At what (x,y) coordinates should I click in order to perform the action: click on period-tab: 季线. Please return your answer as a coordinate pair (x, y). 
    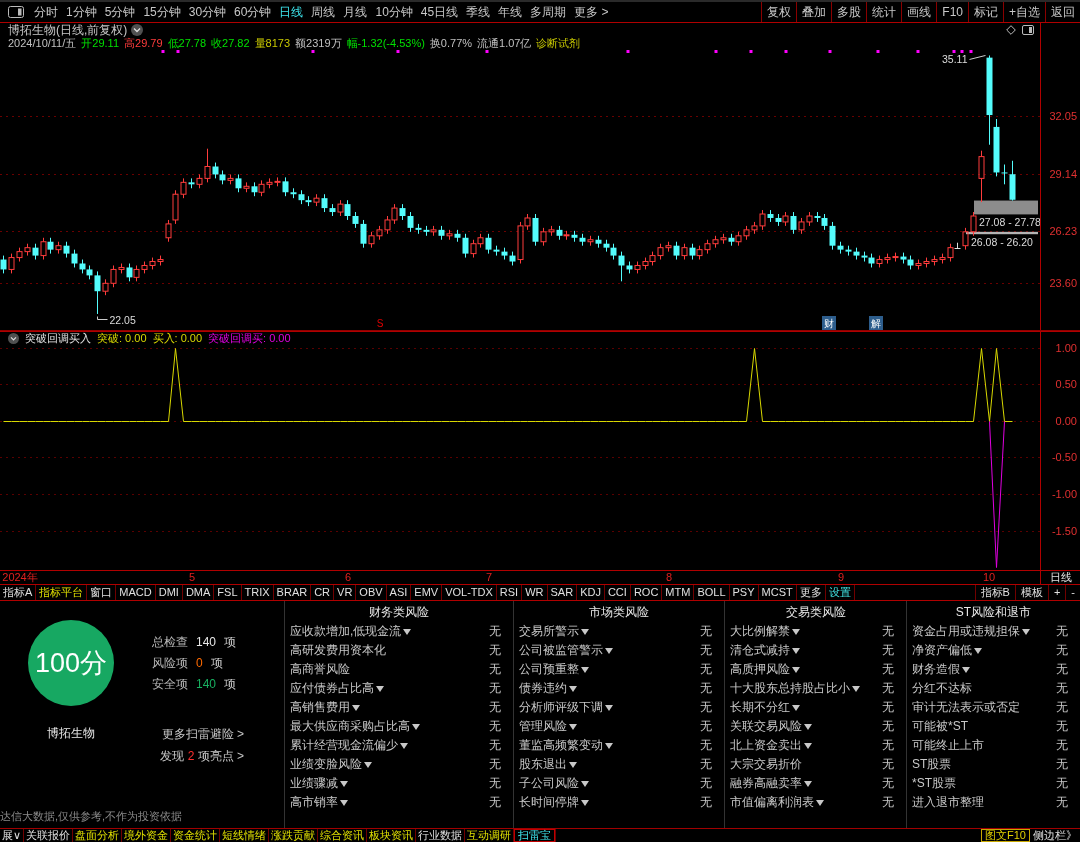
    Looking at the image, I should click on (478, 12).